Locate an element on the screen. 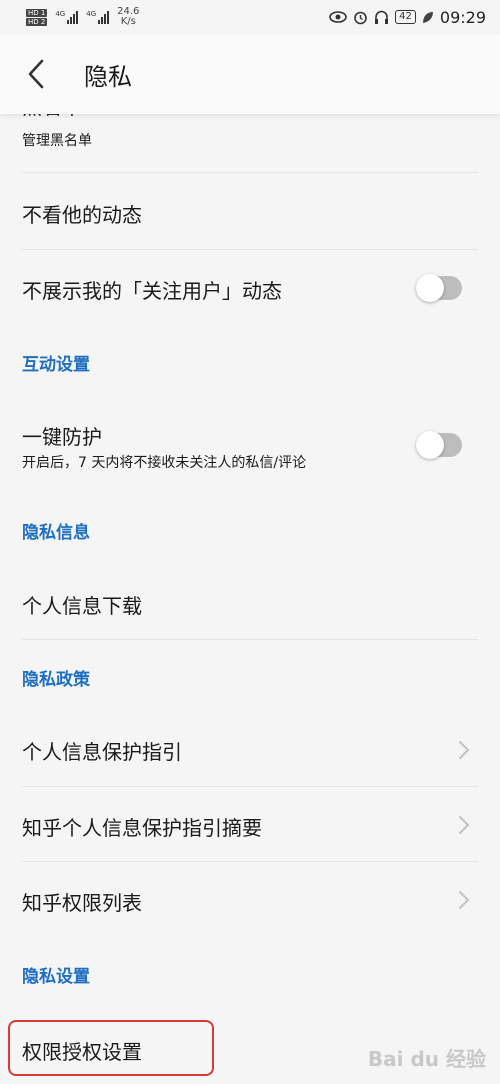  guide-summary-item: 知乎个人信息保护指引摘要 is located at coordinates (250, 826).